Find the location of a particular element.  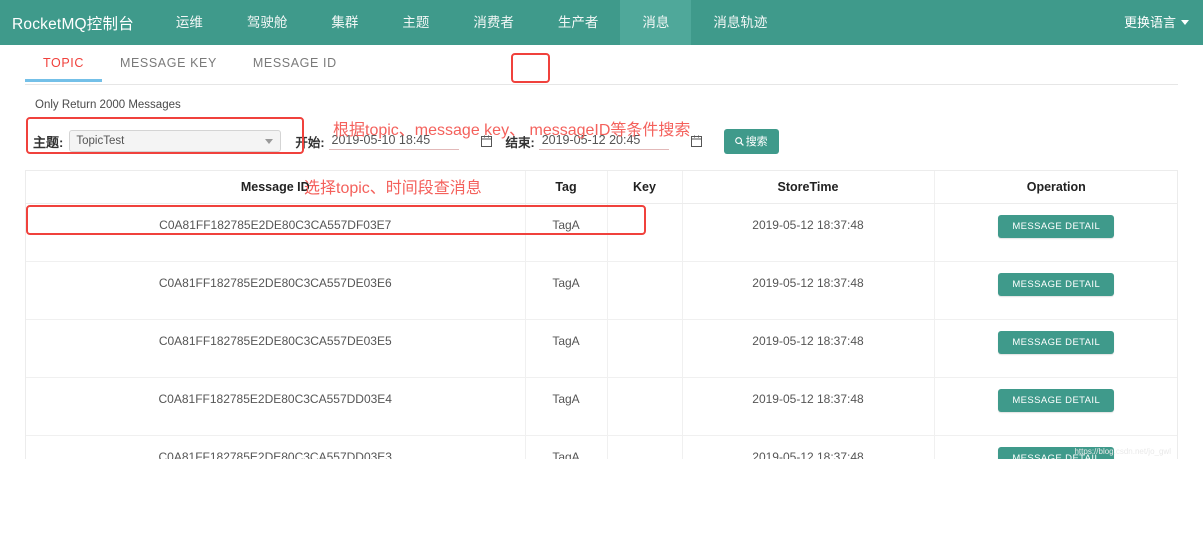

column-header-operation: Operation is located at coordinates (1055, 187).